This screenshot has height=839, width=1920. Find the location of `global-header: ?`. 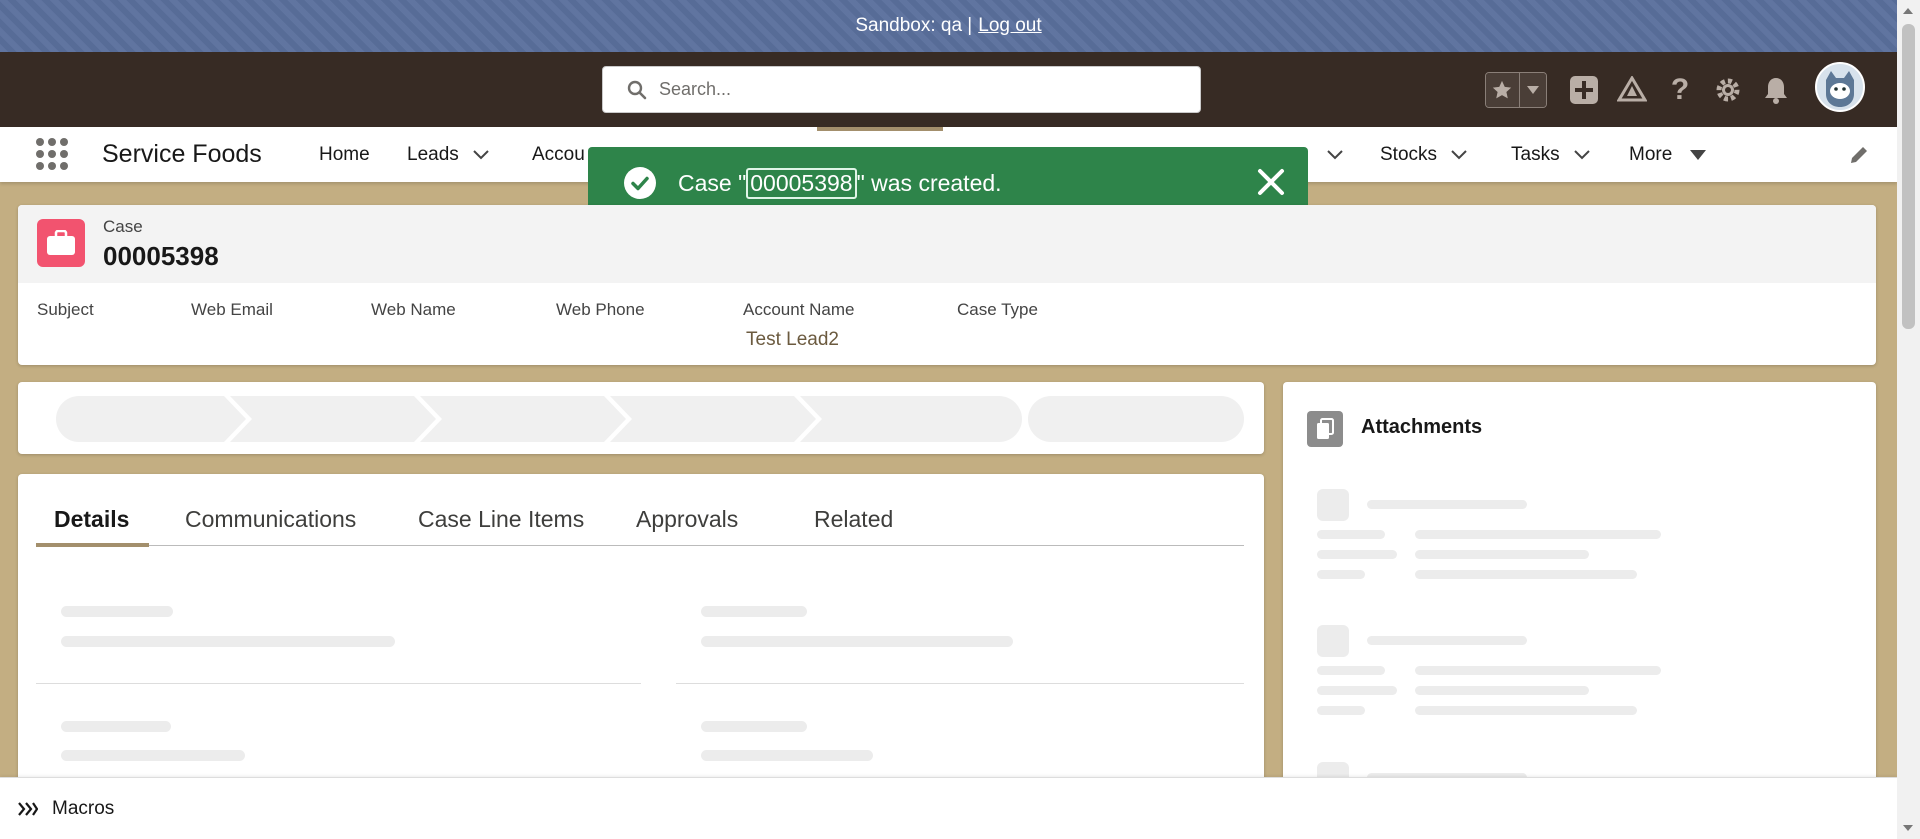

global-header: ? is located at coordinates (948, 89).